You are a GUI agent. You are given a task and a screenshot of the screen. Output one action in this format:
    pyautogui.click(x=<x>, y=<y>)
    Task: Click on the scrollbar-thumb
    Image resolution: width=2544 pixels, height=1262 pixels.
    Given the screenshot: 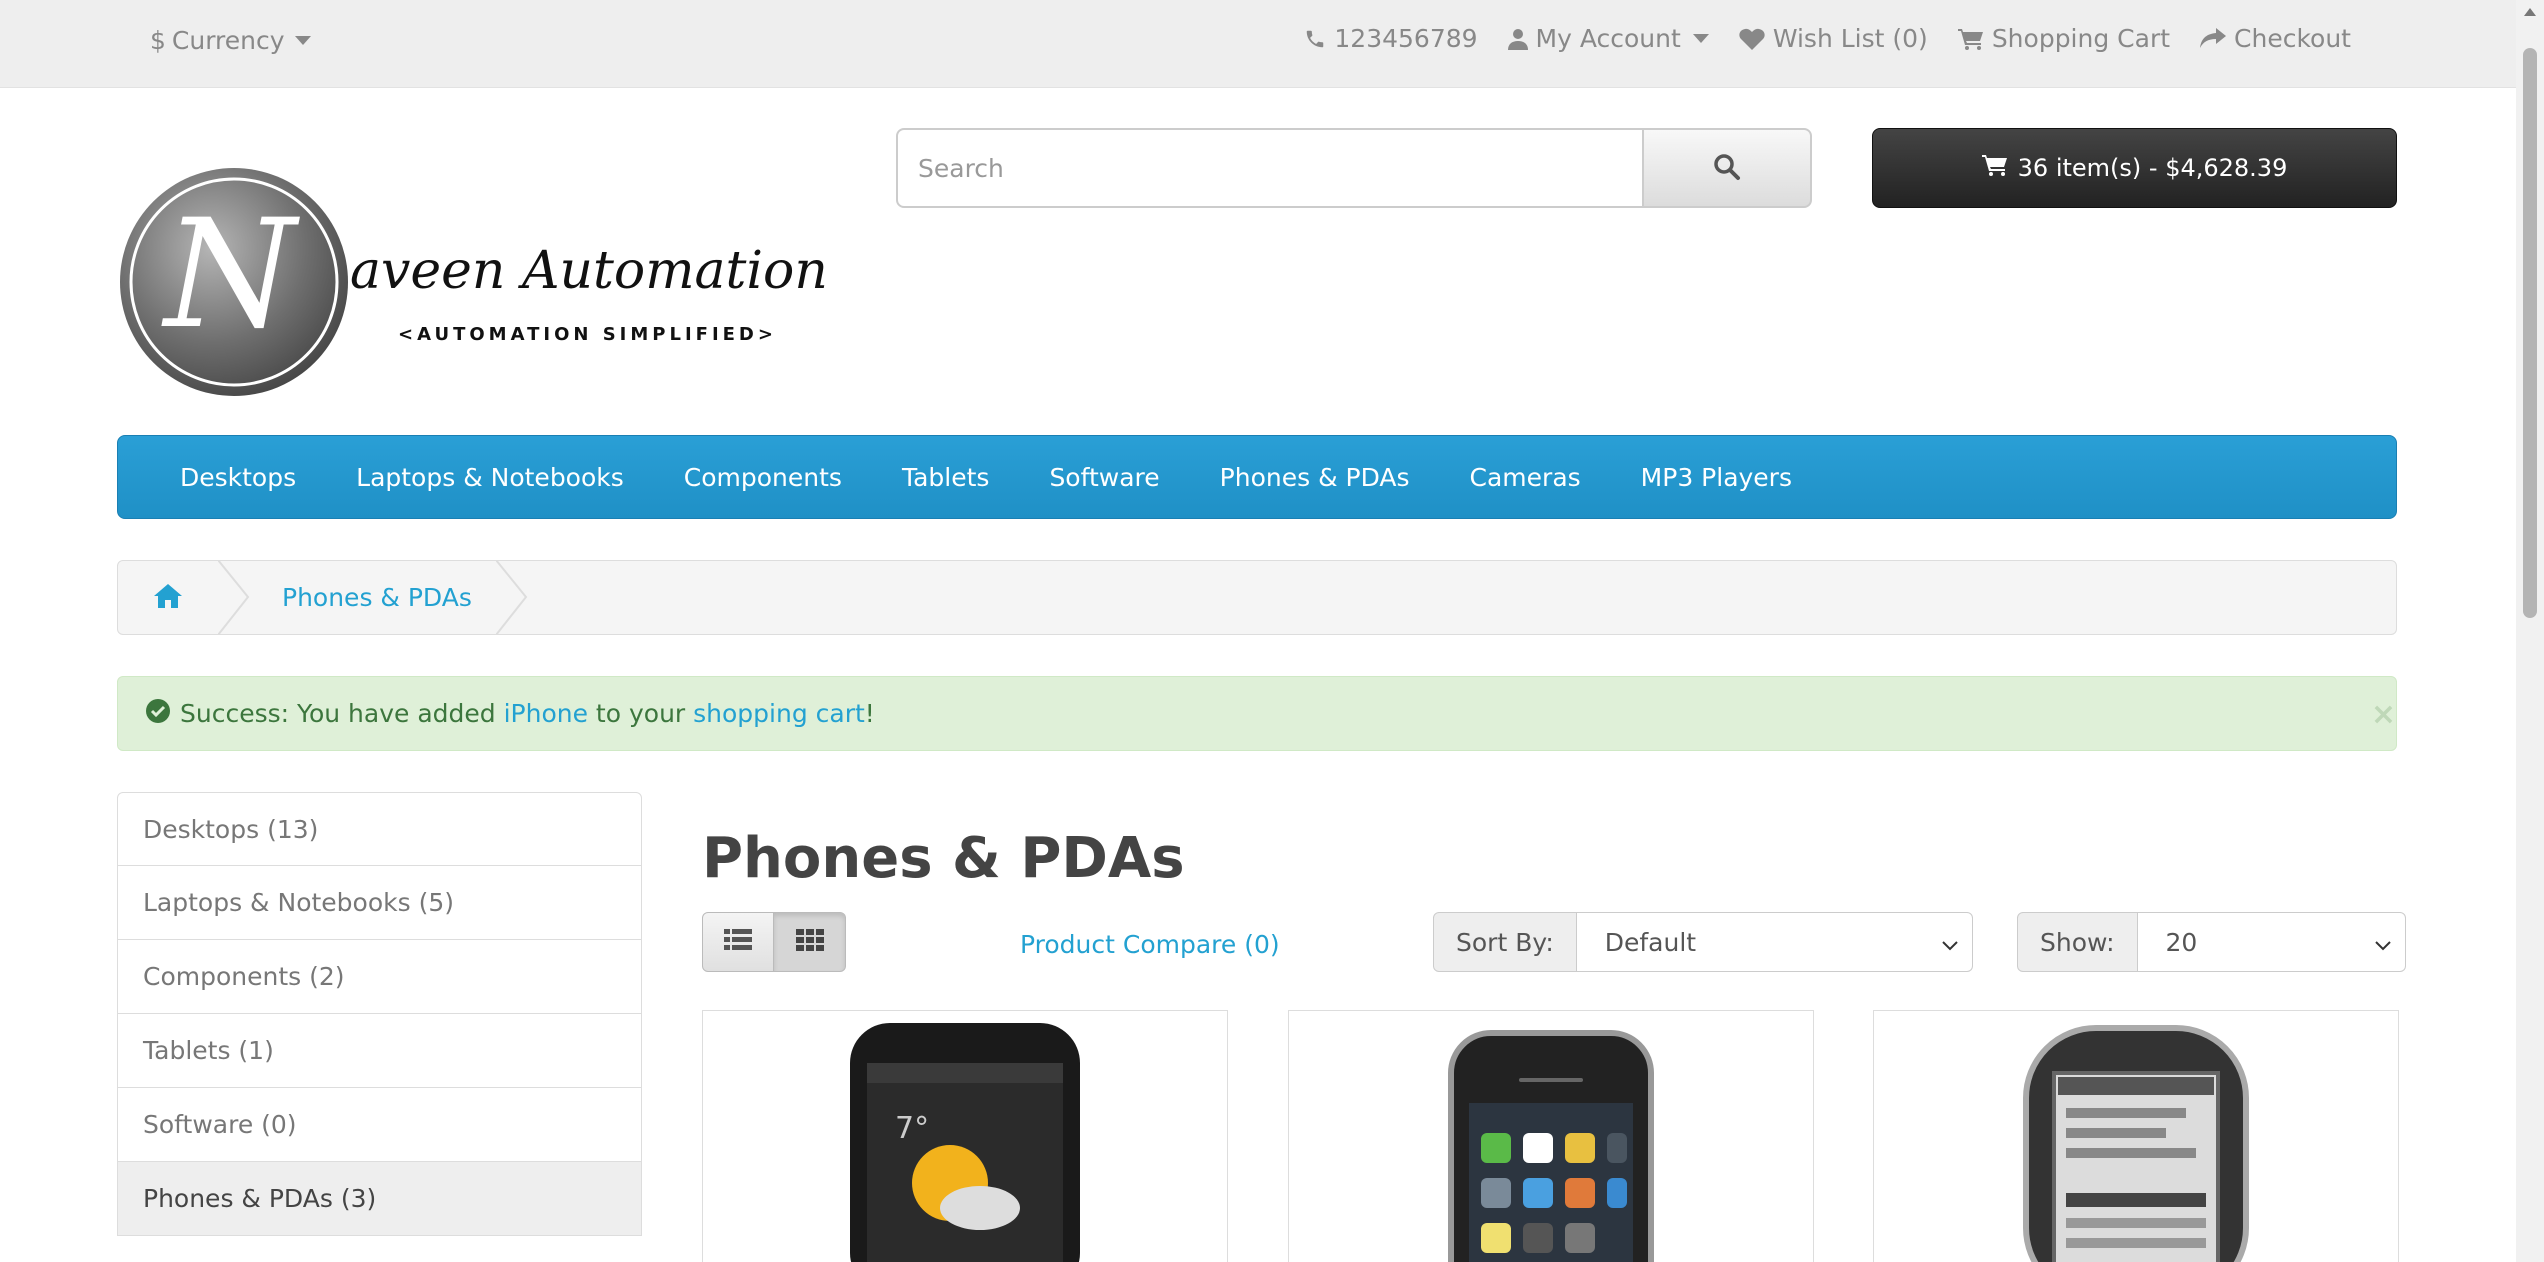 What is the action you would take?
    pyautogui.click(x=2530, y=333)
    